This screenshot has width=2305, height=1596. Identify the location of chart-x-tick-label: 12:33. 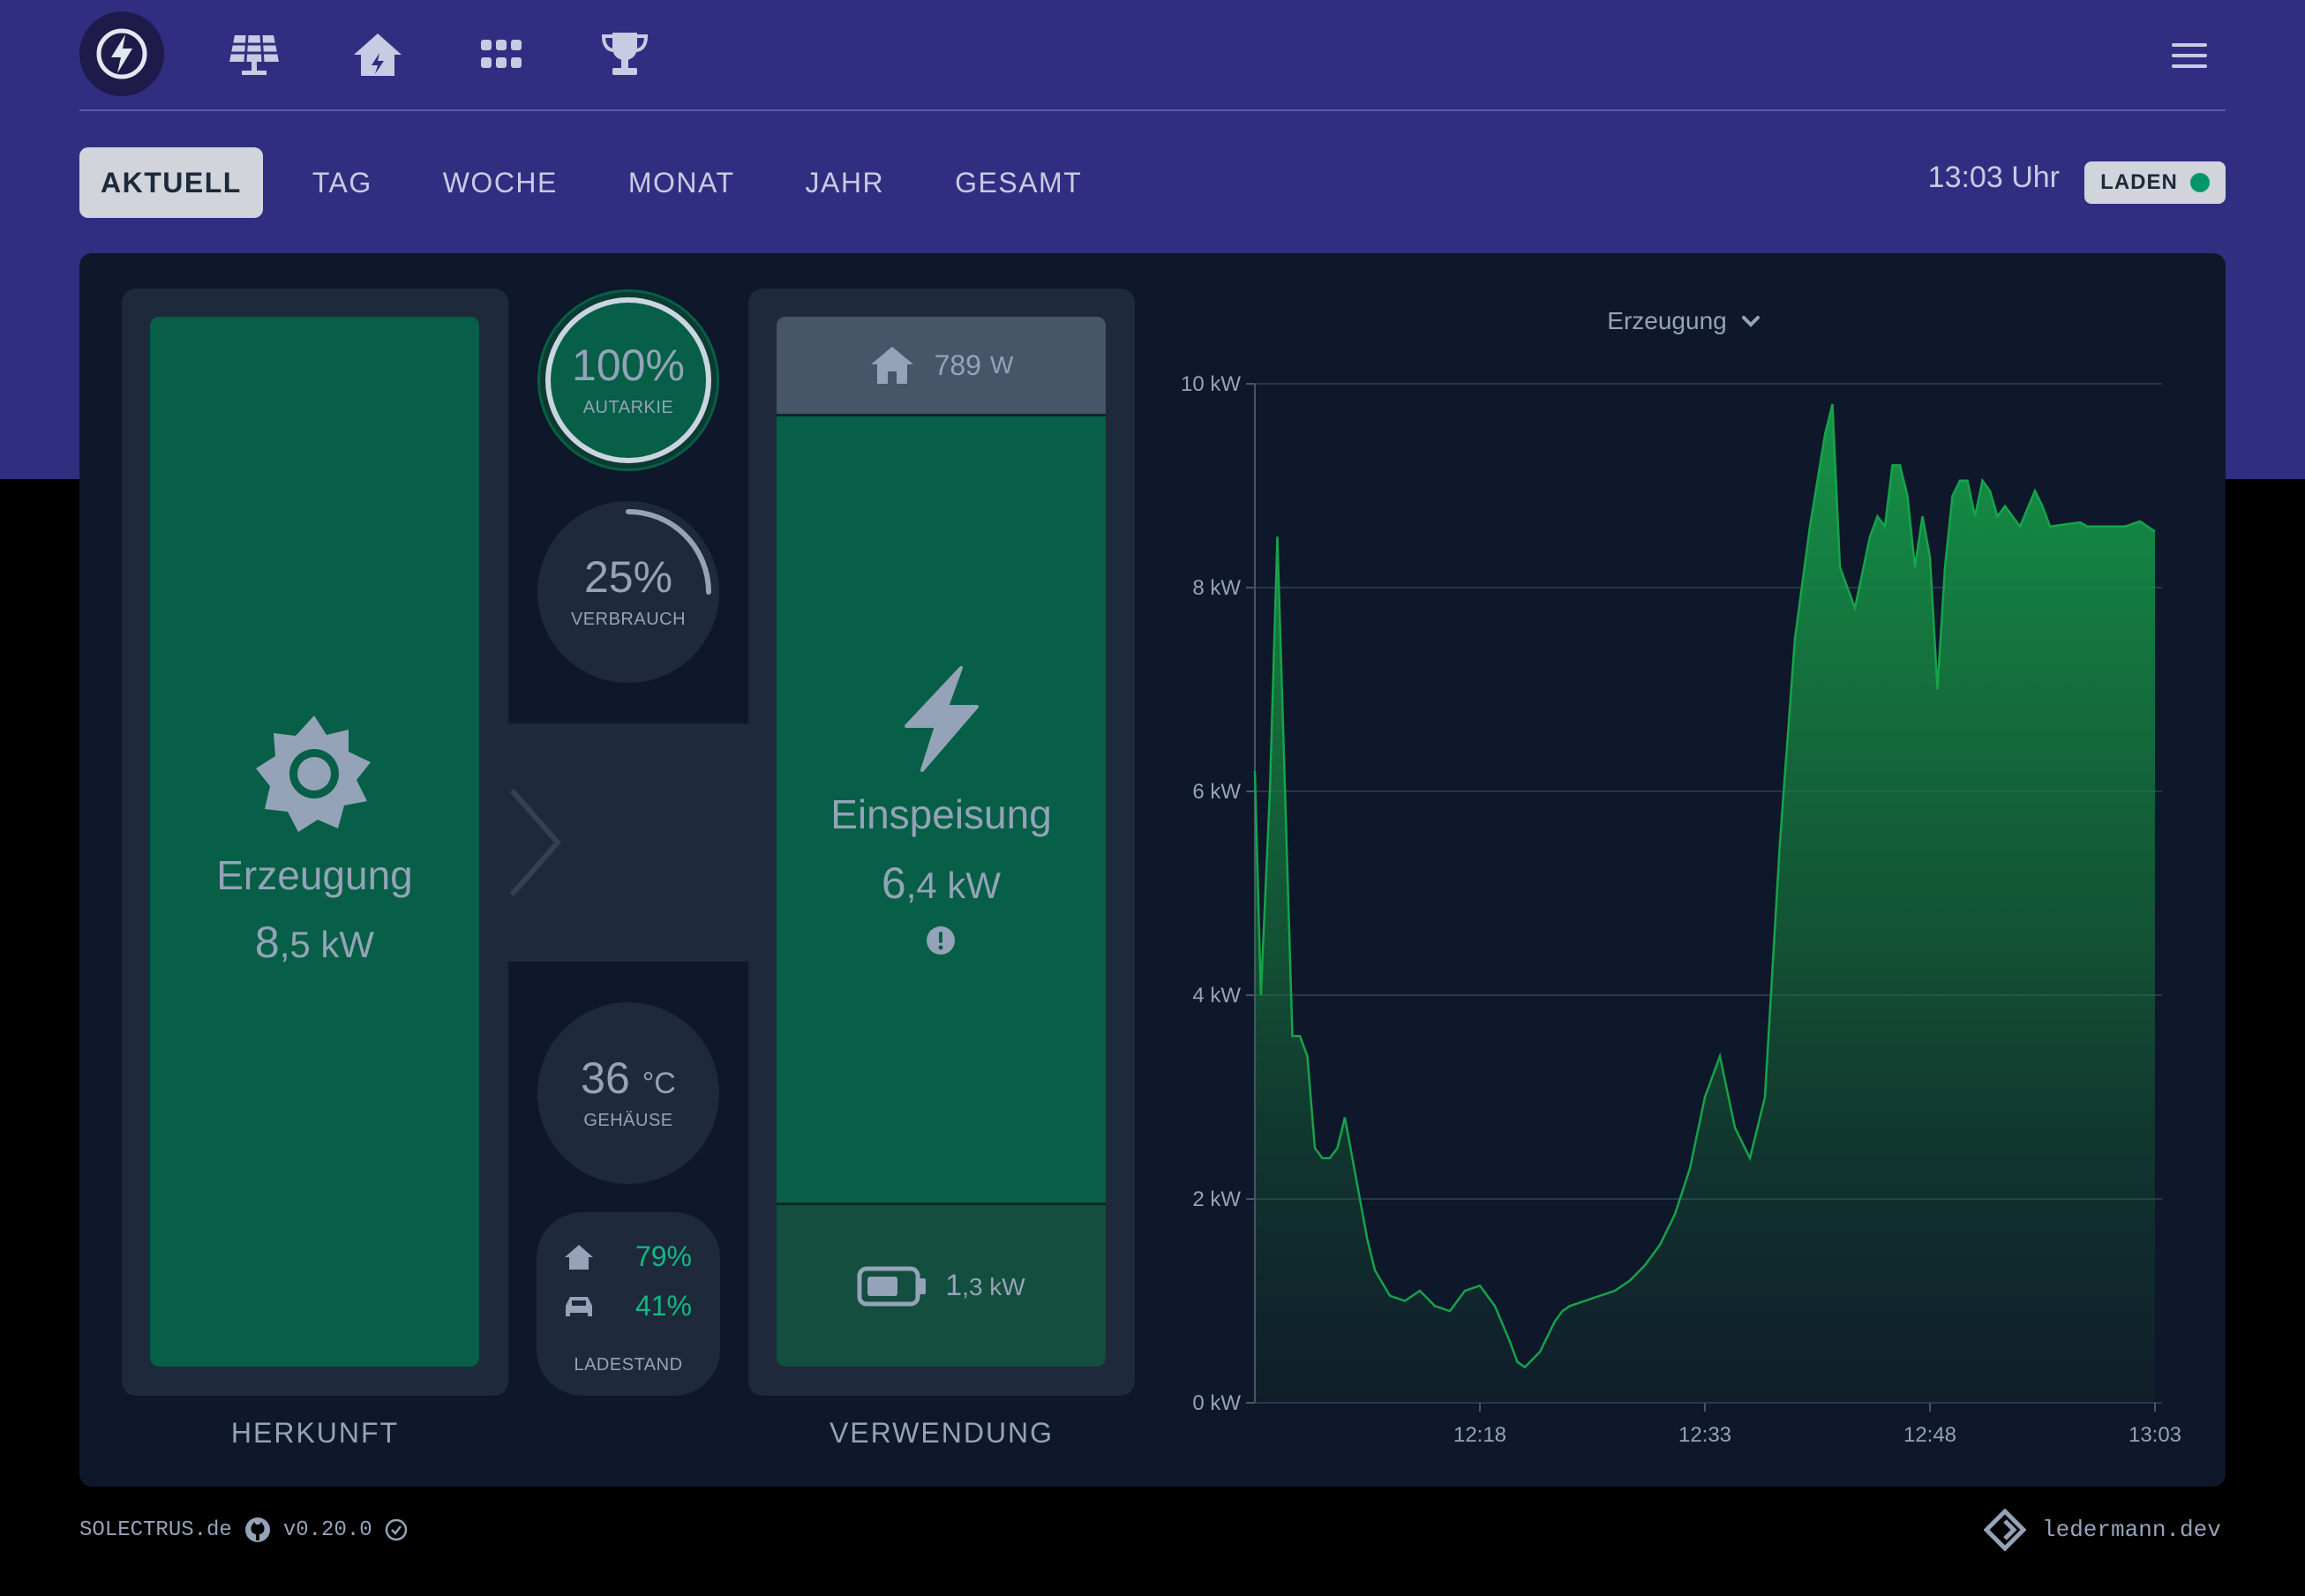
(1704, 1435).